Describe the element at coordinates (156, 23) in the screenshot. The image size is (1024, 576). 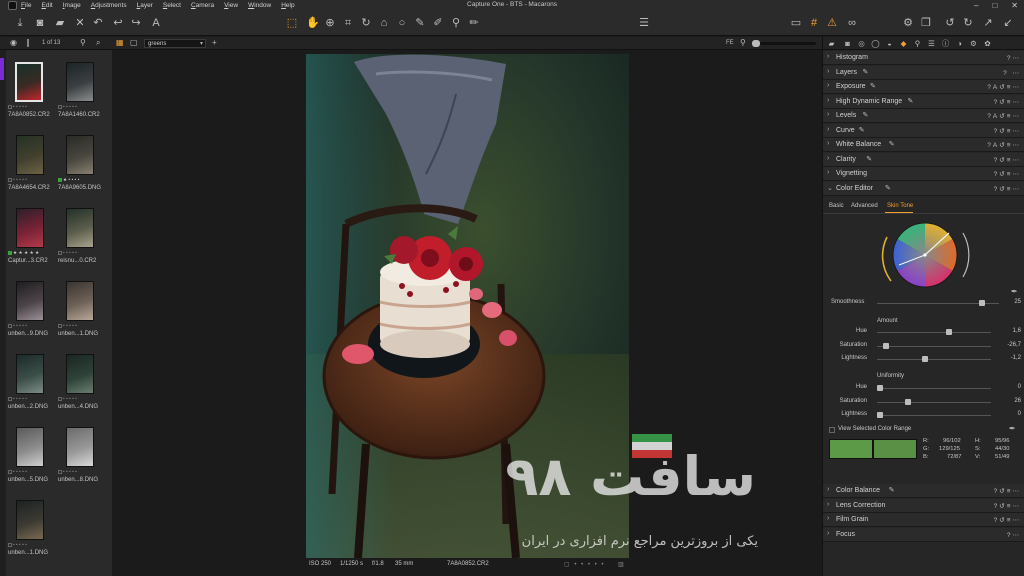
I see `text-tool-icon: A` at that location.